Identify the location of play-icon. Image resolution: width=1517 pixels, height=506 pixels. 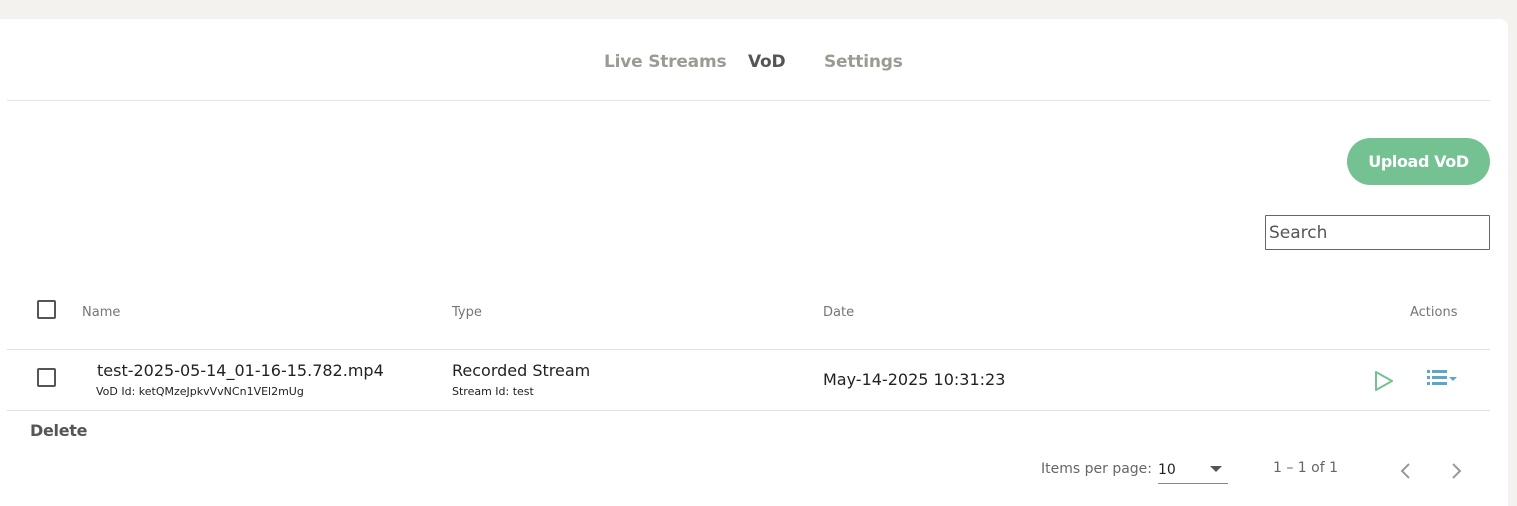
(1384, 381).